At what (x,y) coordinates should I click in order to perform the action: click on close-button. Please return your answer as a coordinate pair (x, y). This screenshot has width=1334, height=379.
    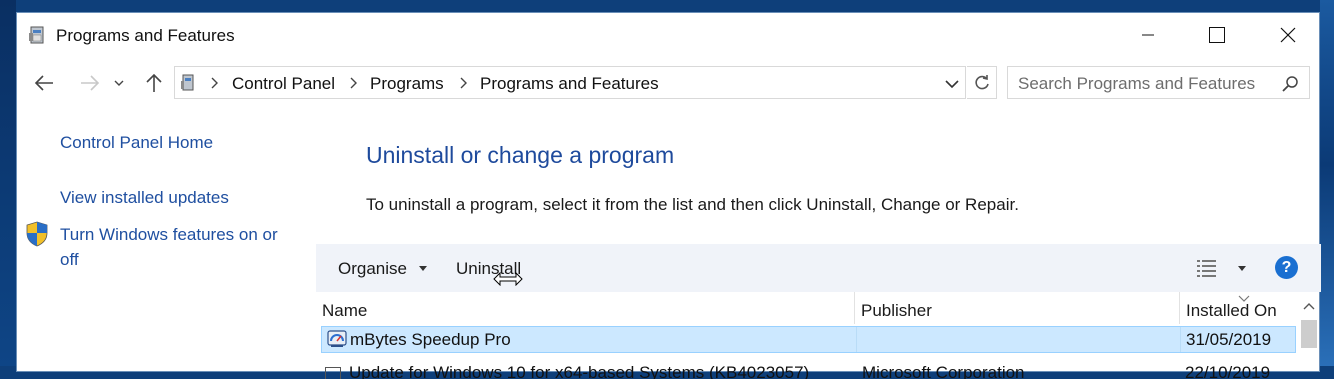
    Looking at the image, I should click on (1288, 35).